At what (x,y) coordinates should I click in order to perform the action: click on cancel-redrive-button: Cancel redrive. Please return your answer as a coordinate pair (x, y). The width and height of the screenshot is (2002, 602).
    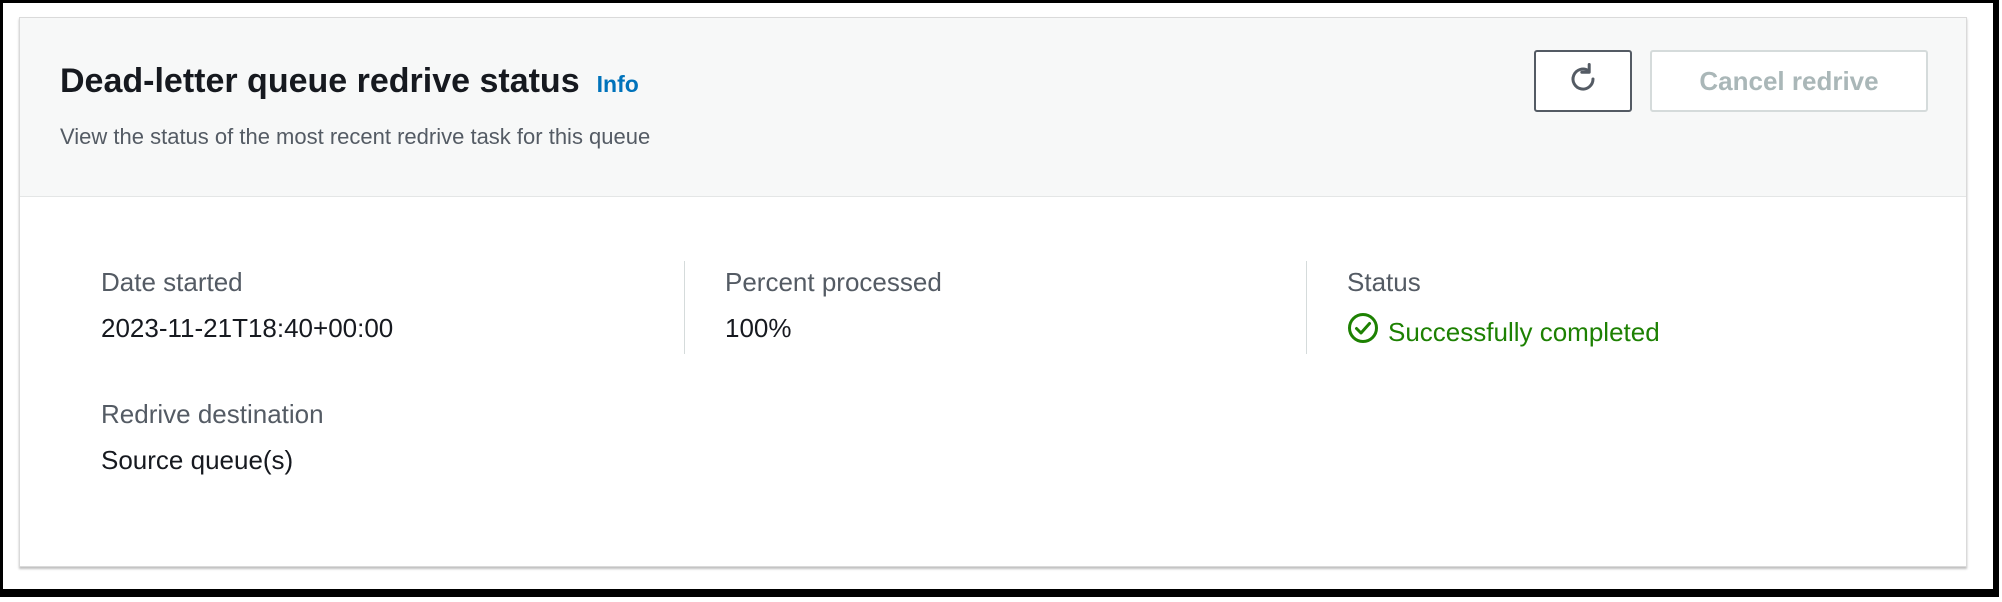
    Looking at the image, I should click on (1789, 81).